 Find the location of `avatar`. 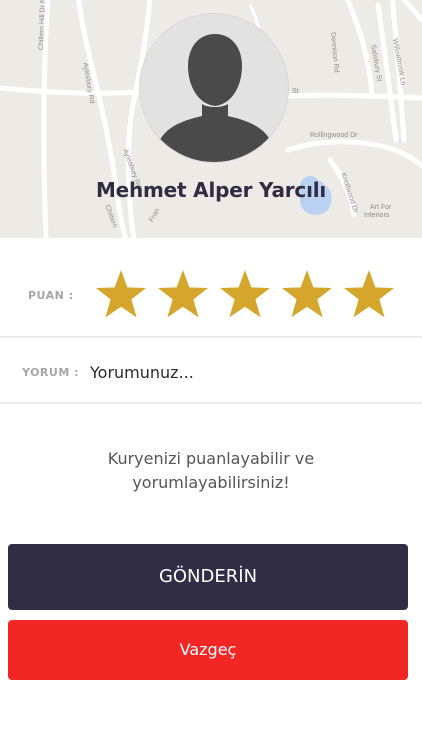

avatar is located at coordinates (214, 88).